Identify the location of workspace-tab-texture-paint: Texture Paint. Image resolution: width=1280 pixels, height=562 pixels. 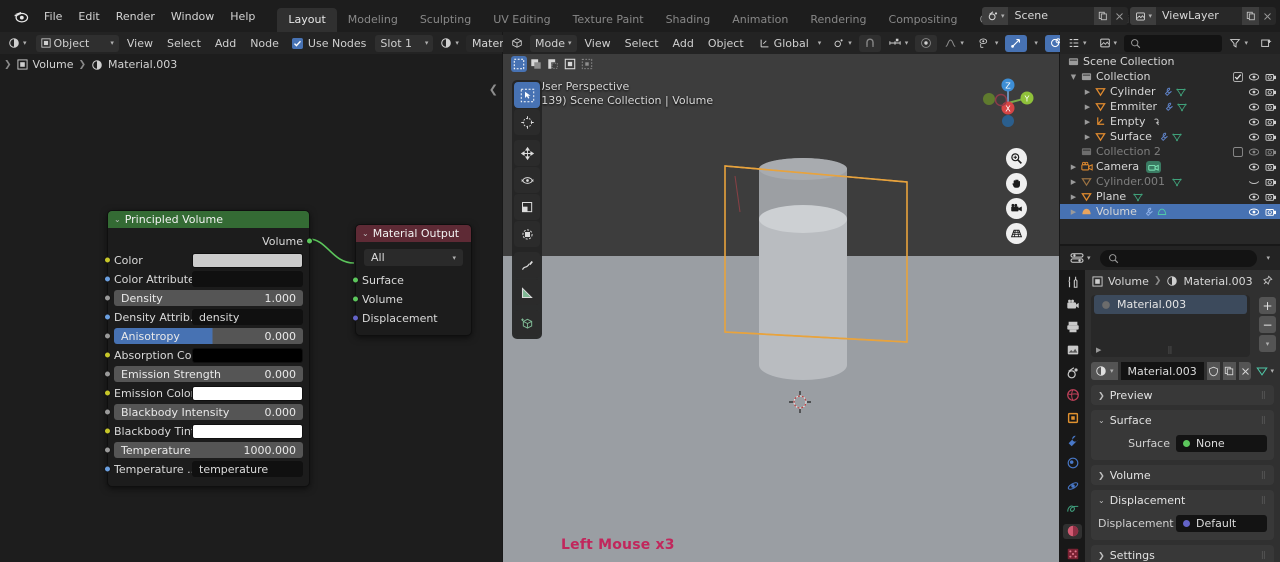
(608, 20).